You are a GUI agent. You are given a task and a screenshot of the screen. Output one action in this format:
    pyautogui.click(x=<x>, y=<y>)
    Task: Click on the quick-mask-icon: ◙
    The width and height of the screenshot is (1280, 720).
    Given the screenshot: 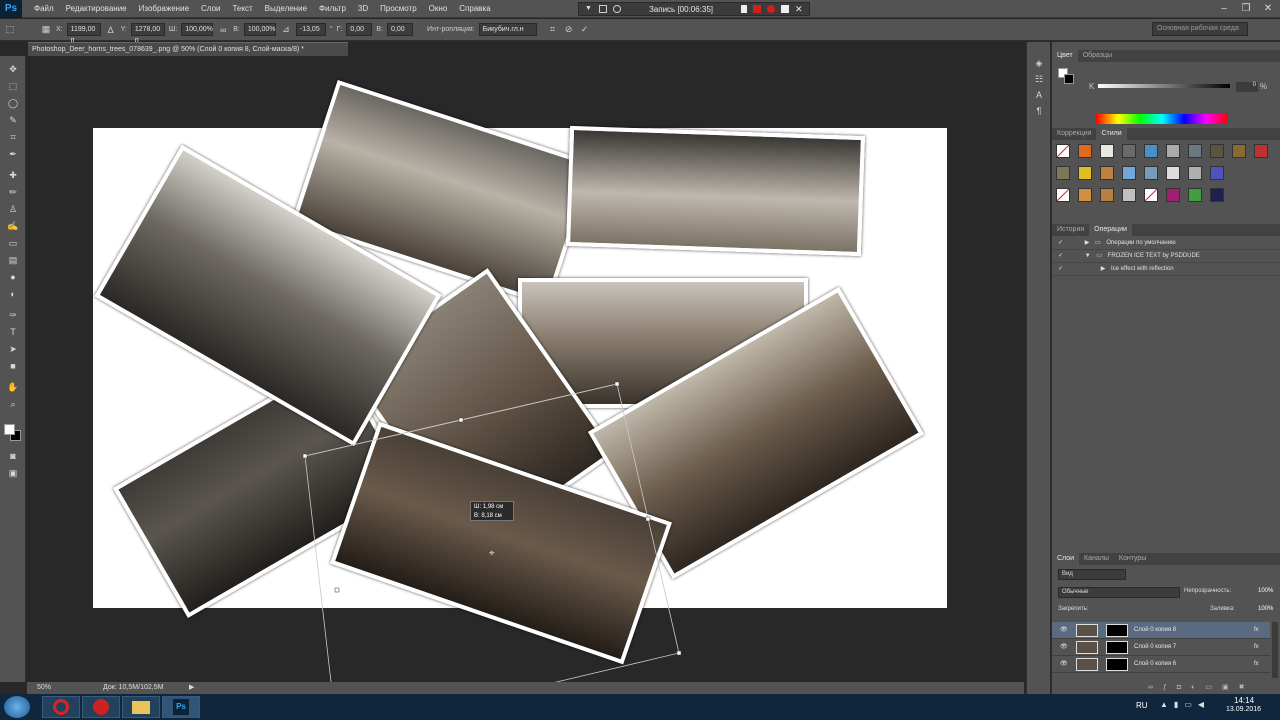 What is the action you would take?
    pyautogui.click(x=13, y=456)
    